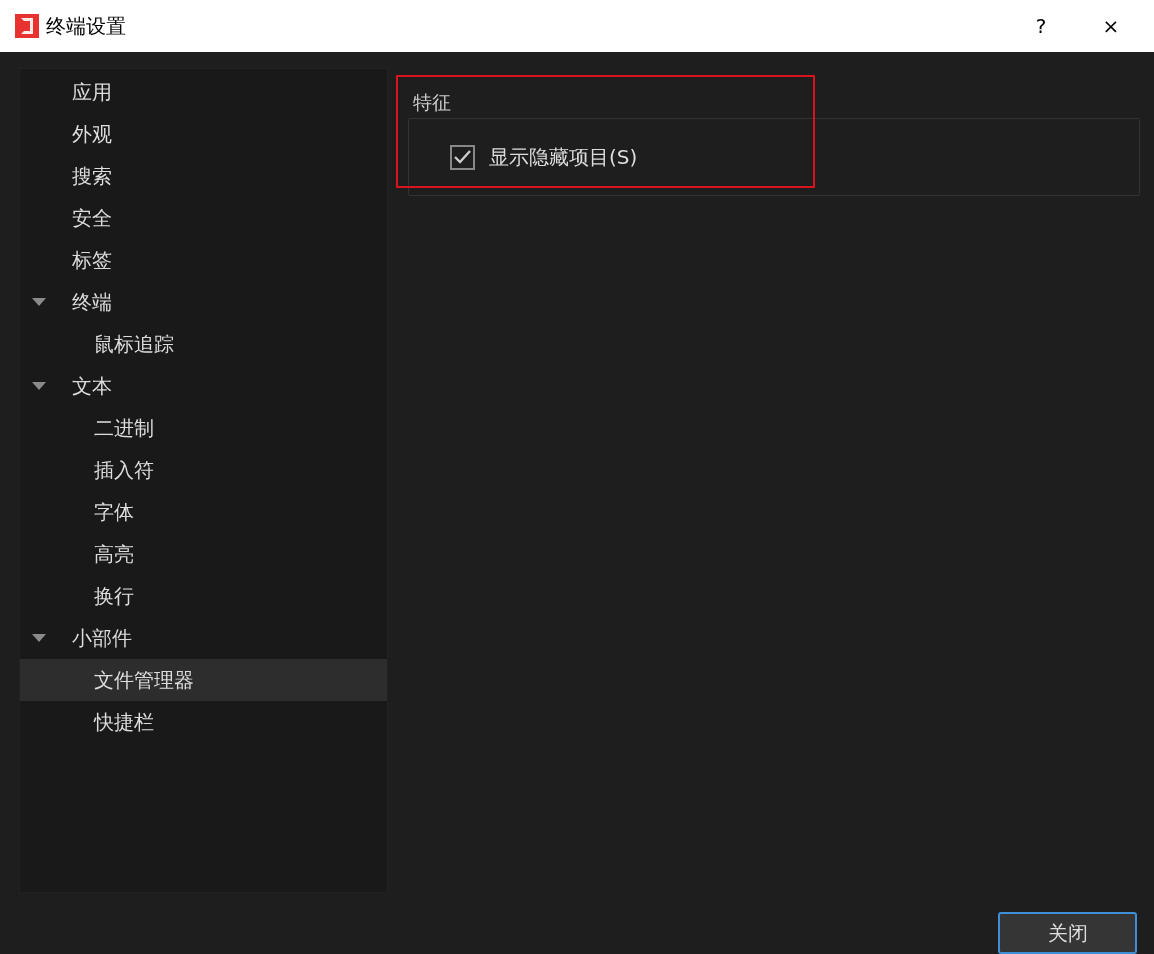 This screenshot has height=954, width=1154. What do you see at coordinates (563, 157) in the screenshot?
I see `checkbox-label: 显示隐藏项目(S)` at bounding box center [563, 157].